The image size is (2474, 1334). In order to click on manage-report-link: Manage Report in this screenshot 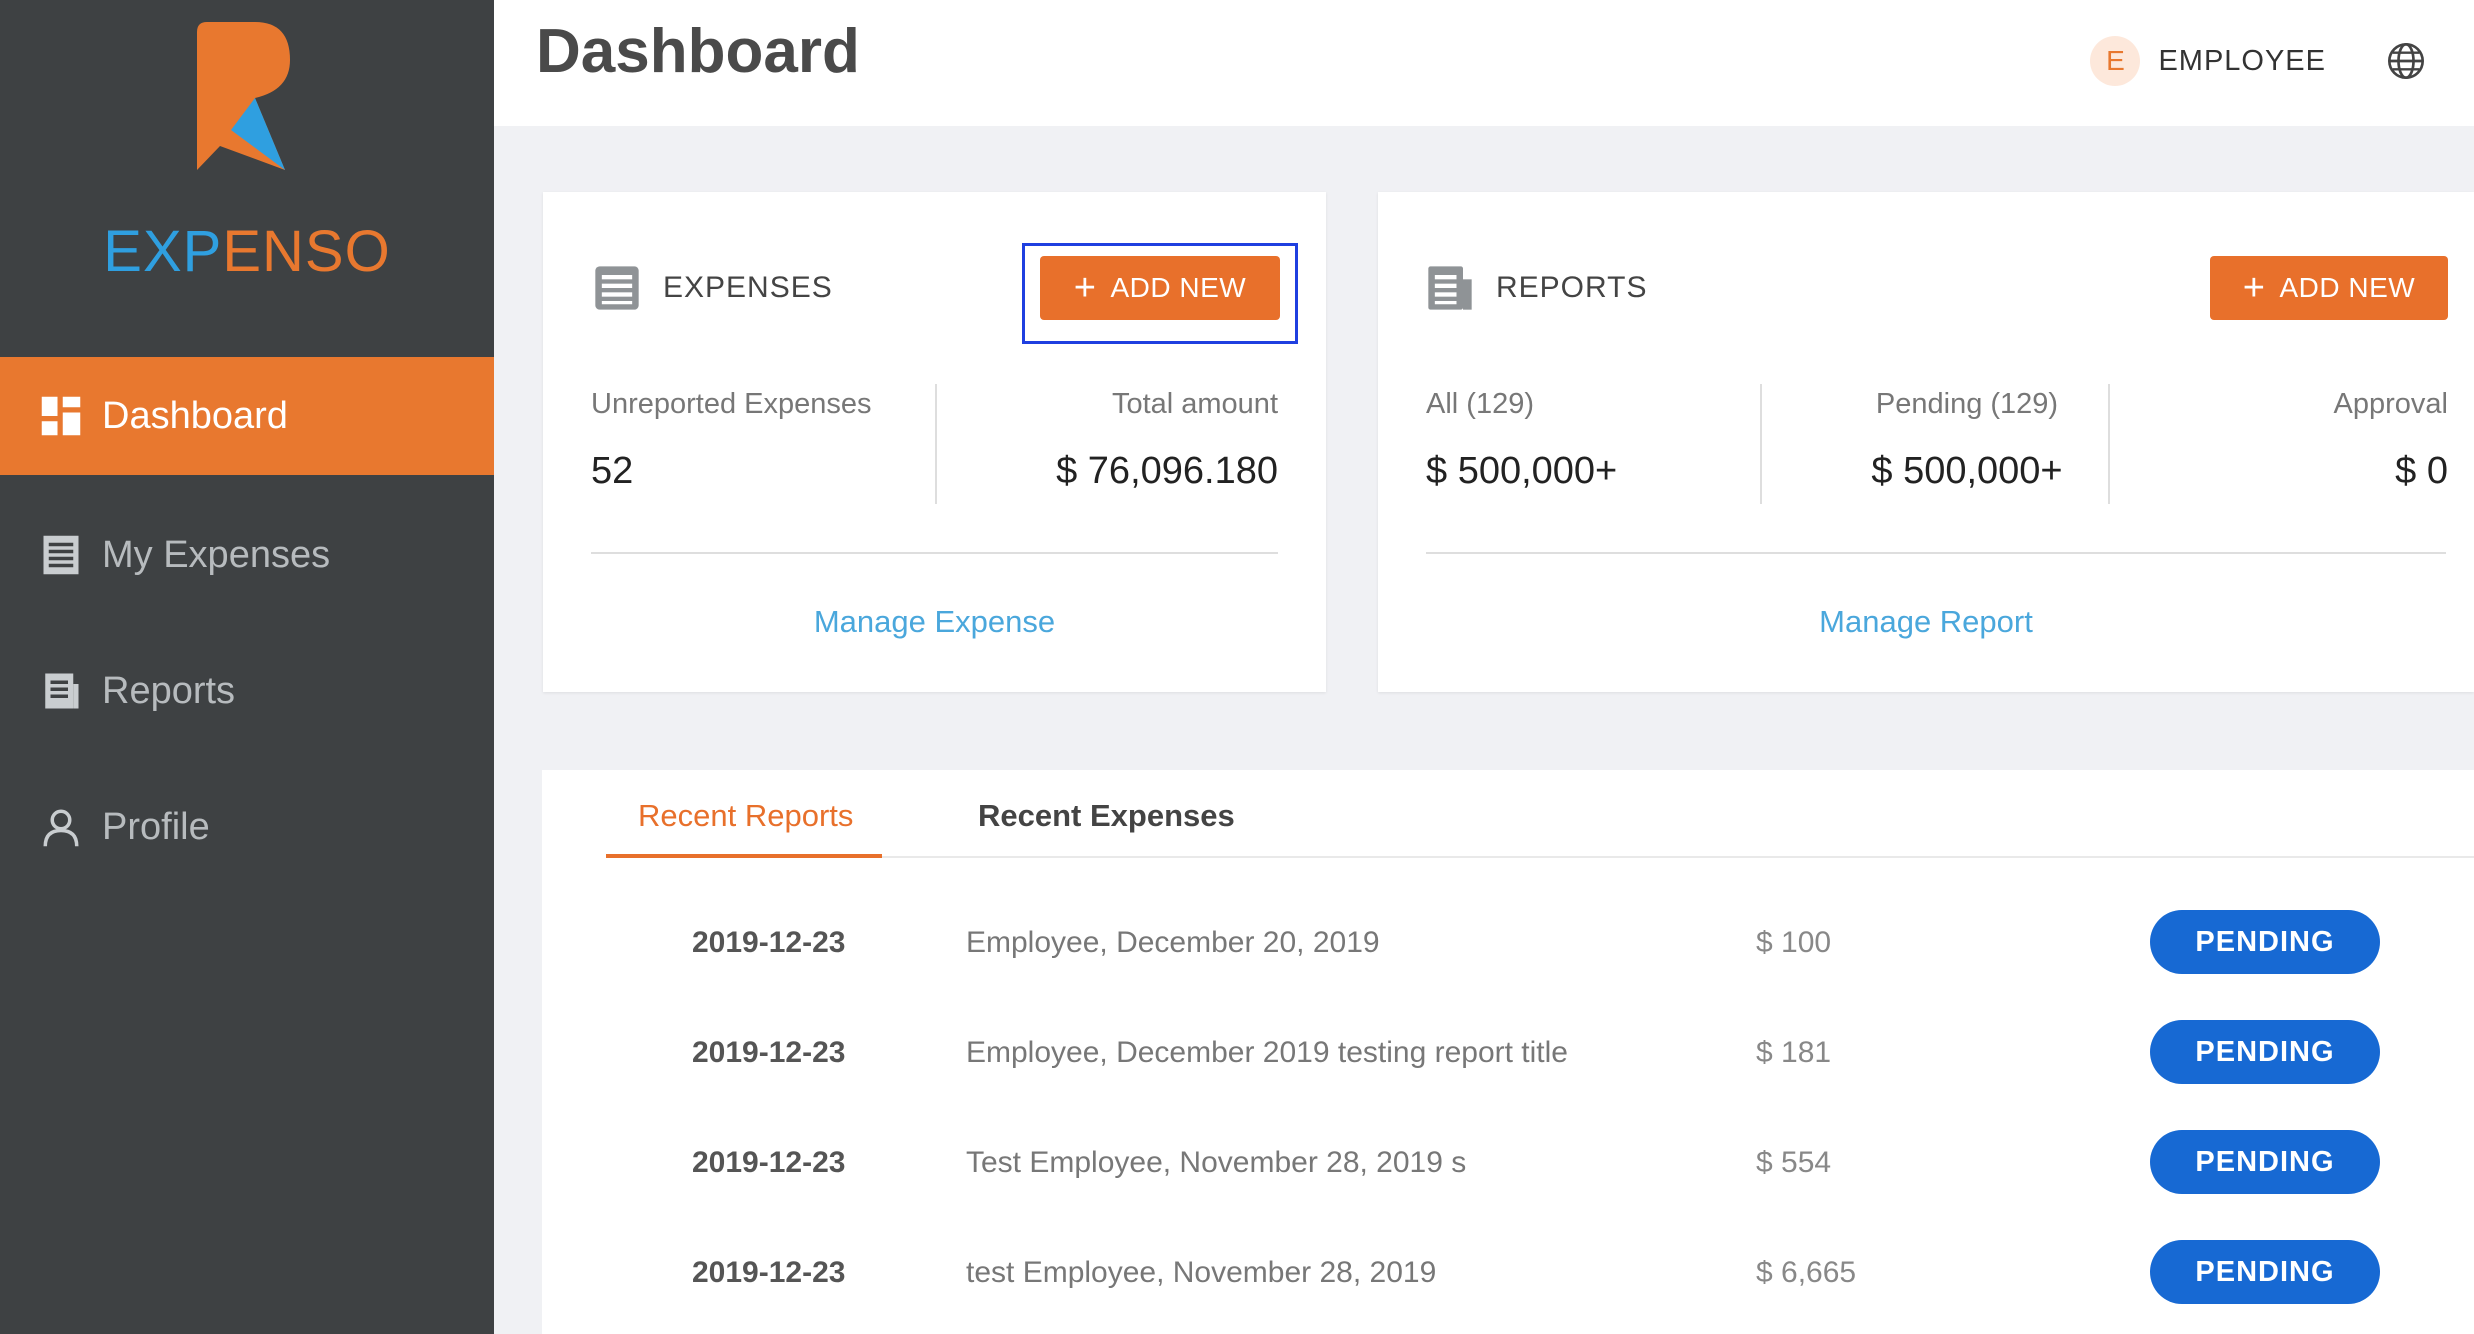, I will do `click(1926, 622)`.